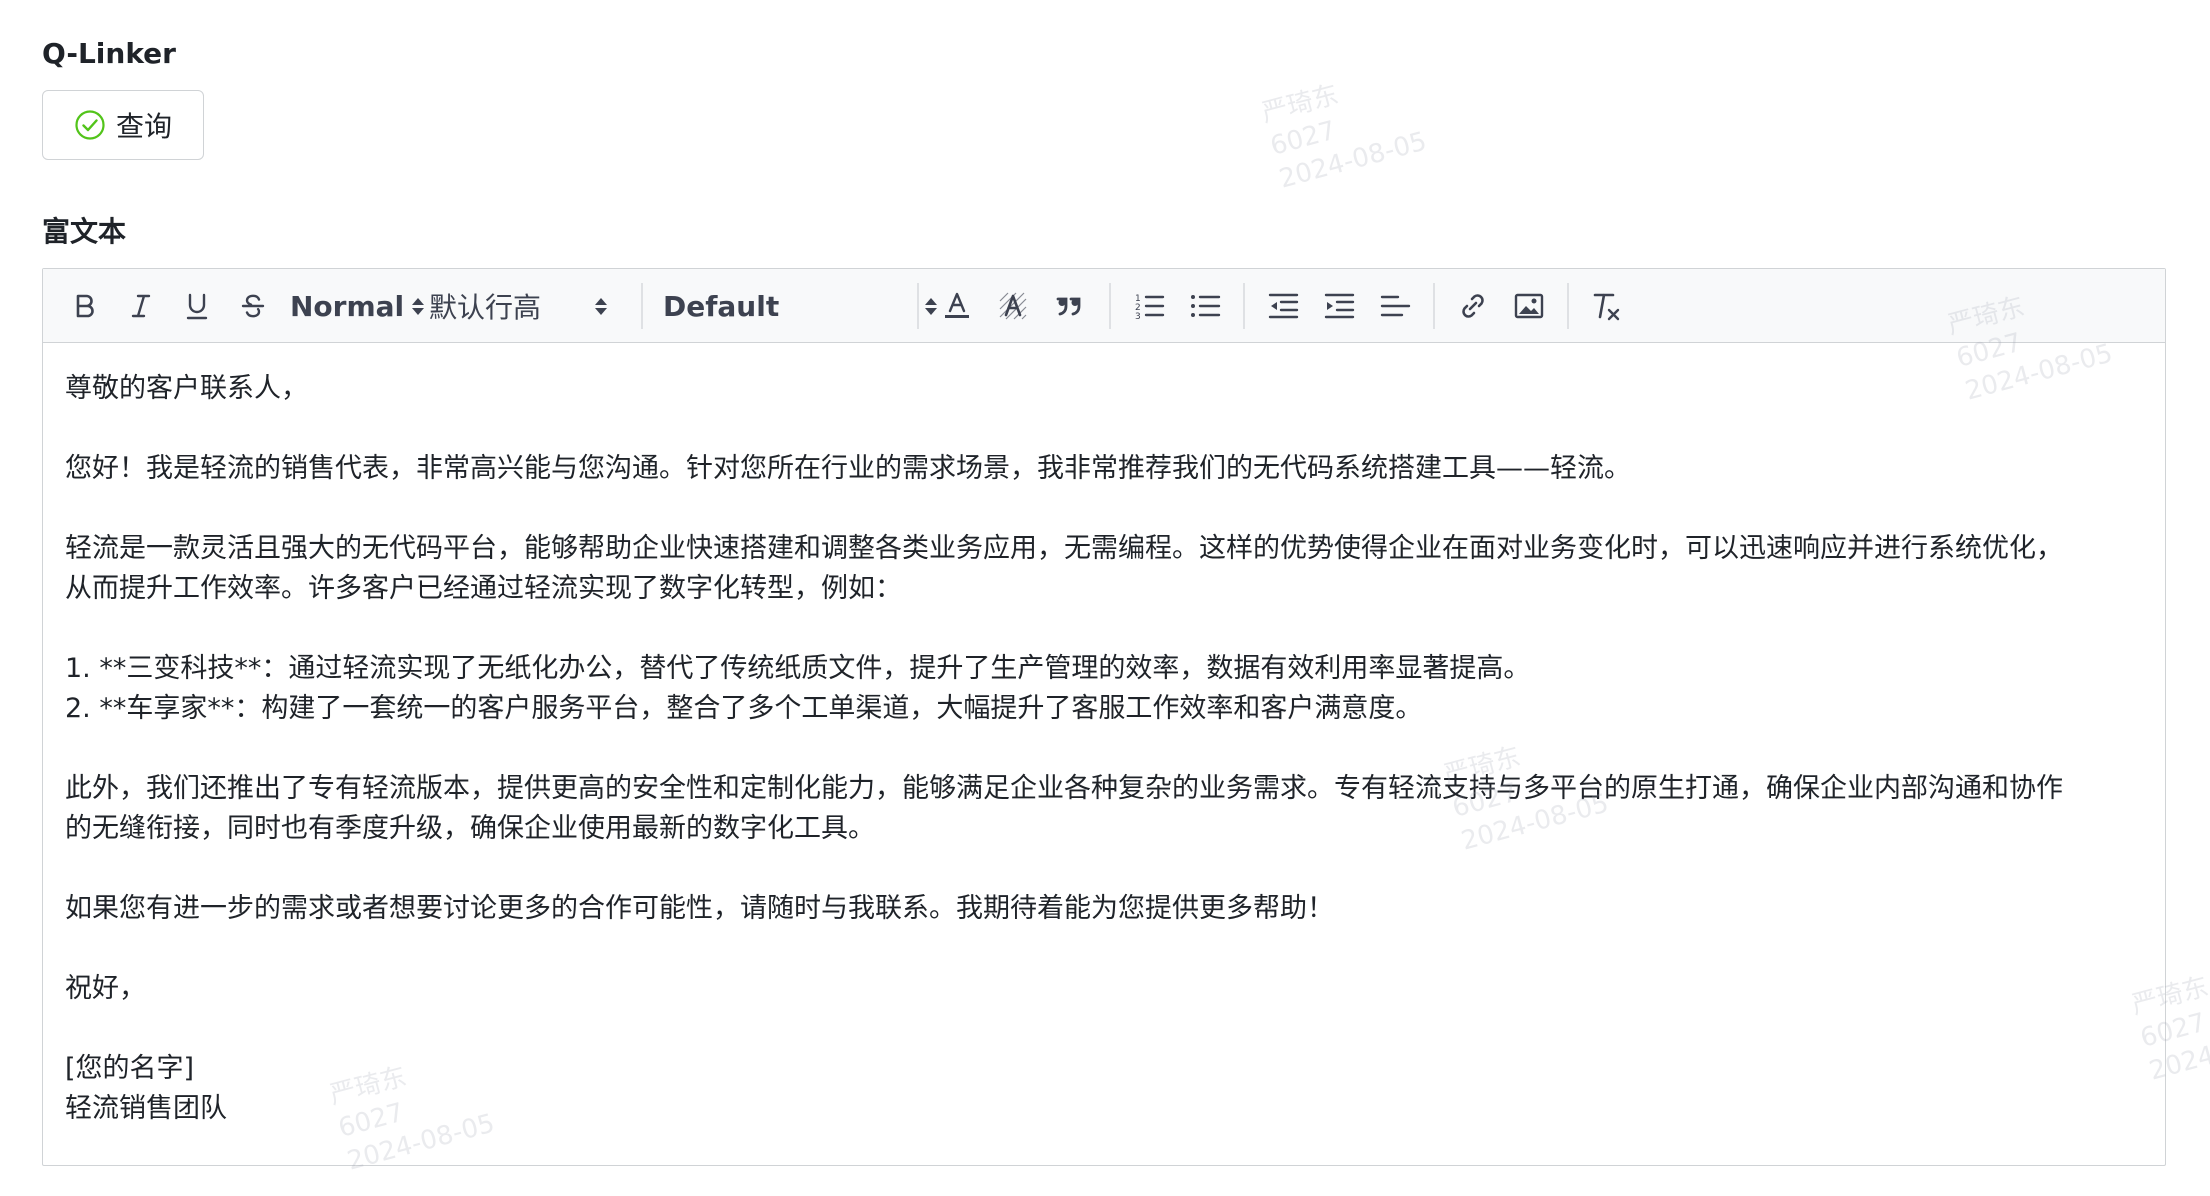 This screenshot has width=2210, height=1196. What do you see at coordinates (1473, 306) in the screenshot?
I see `link-icon` at bounding box center [1473, 306].